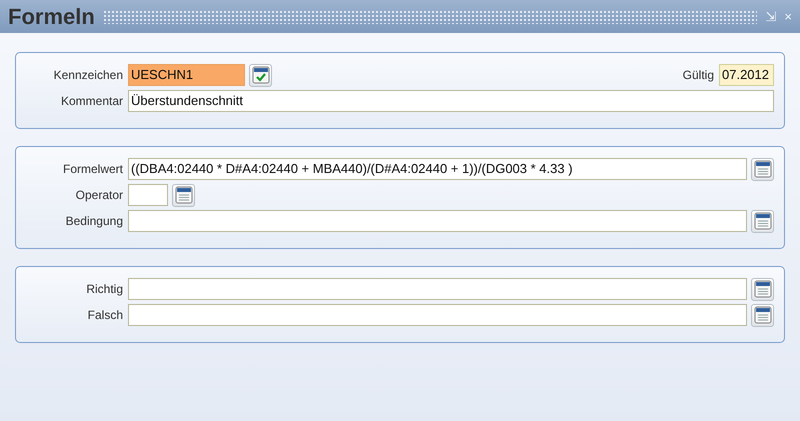 This screenshot has width=800, height=421. Describe the element at coordinates (451, 101) in the screenshot. I see `text-field: Überstundenschnitt` at that location.